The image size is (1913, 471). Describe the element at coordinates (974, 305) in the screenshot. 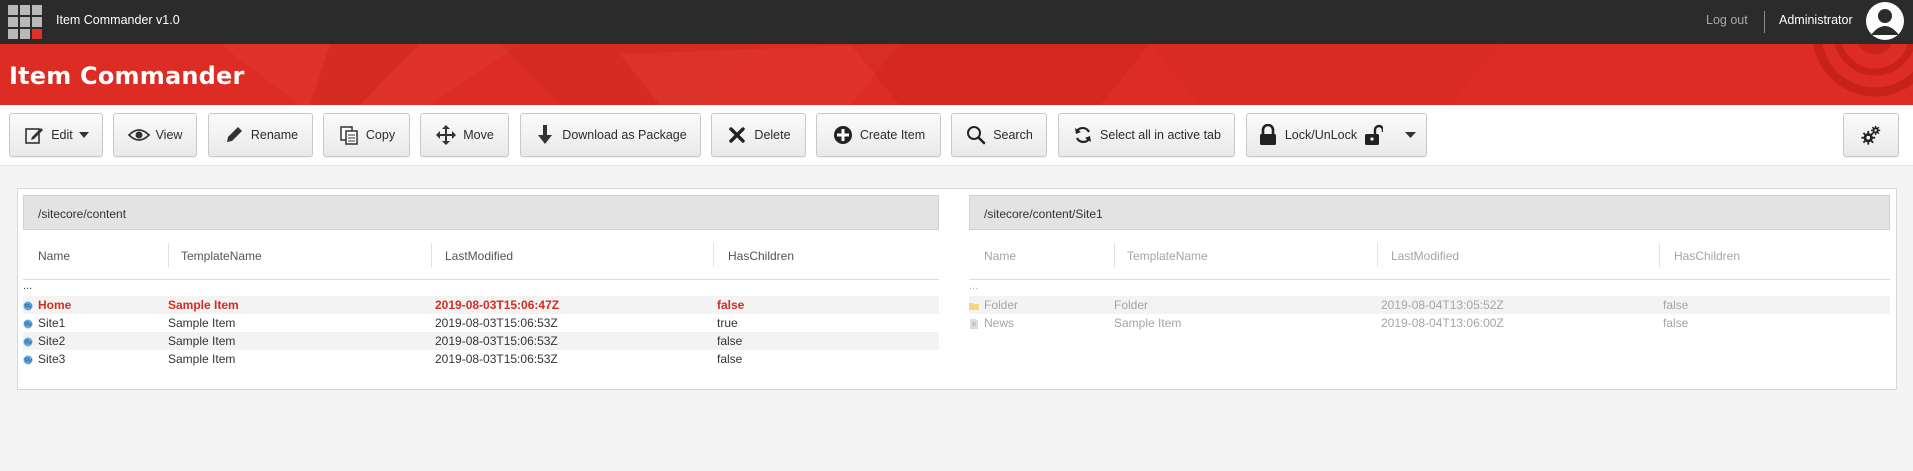

I see `folder-icon` at that location.